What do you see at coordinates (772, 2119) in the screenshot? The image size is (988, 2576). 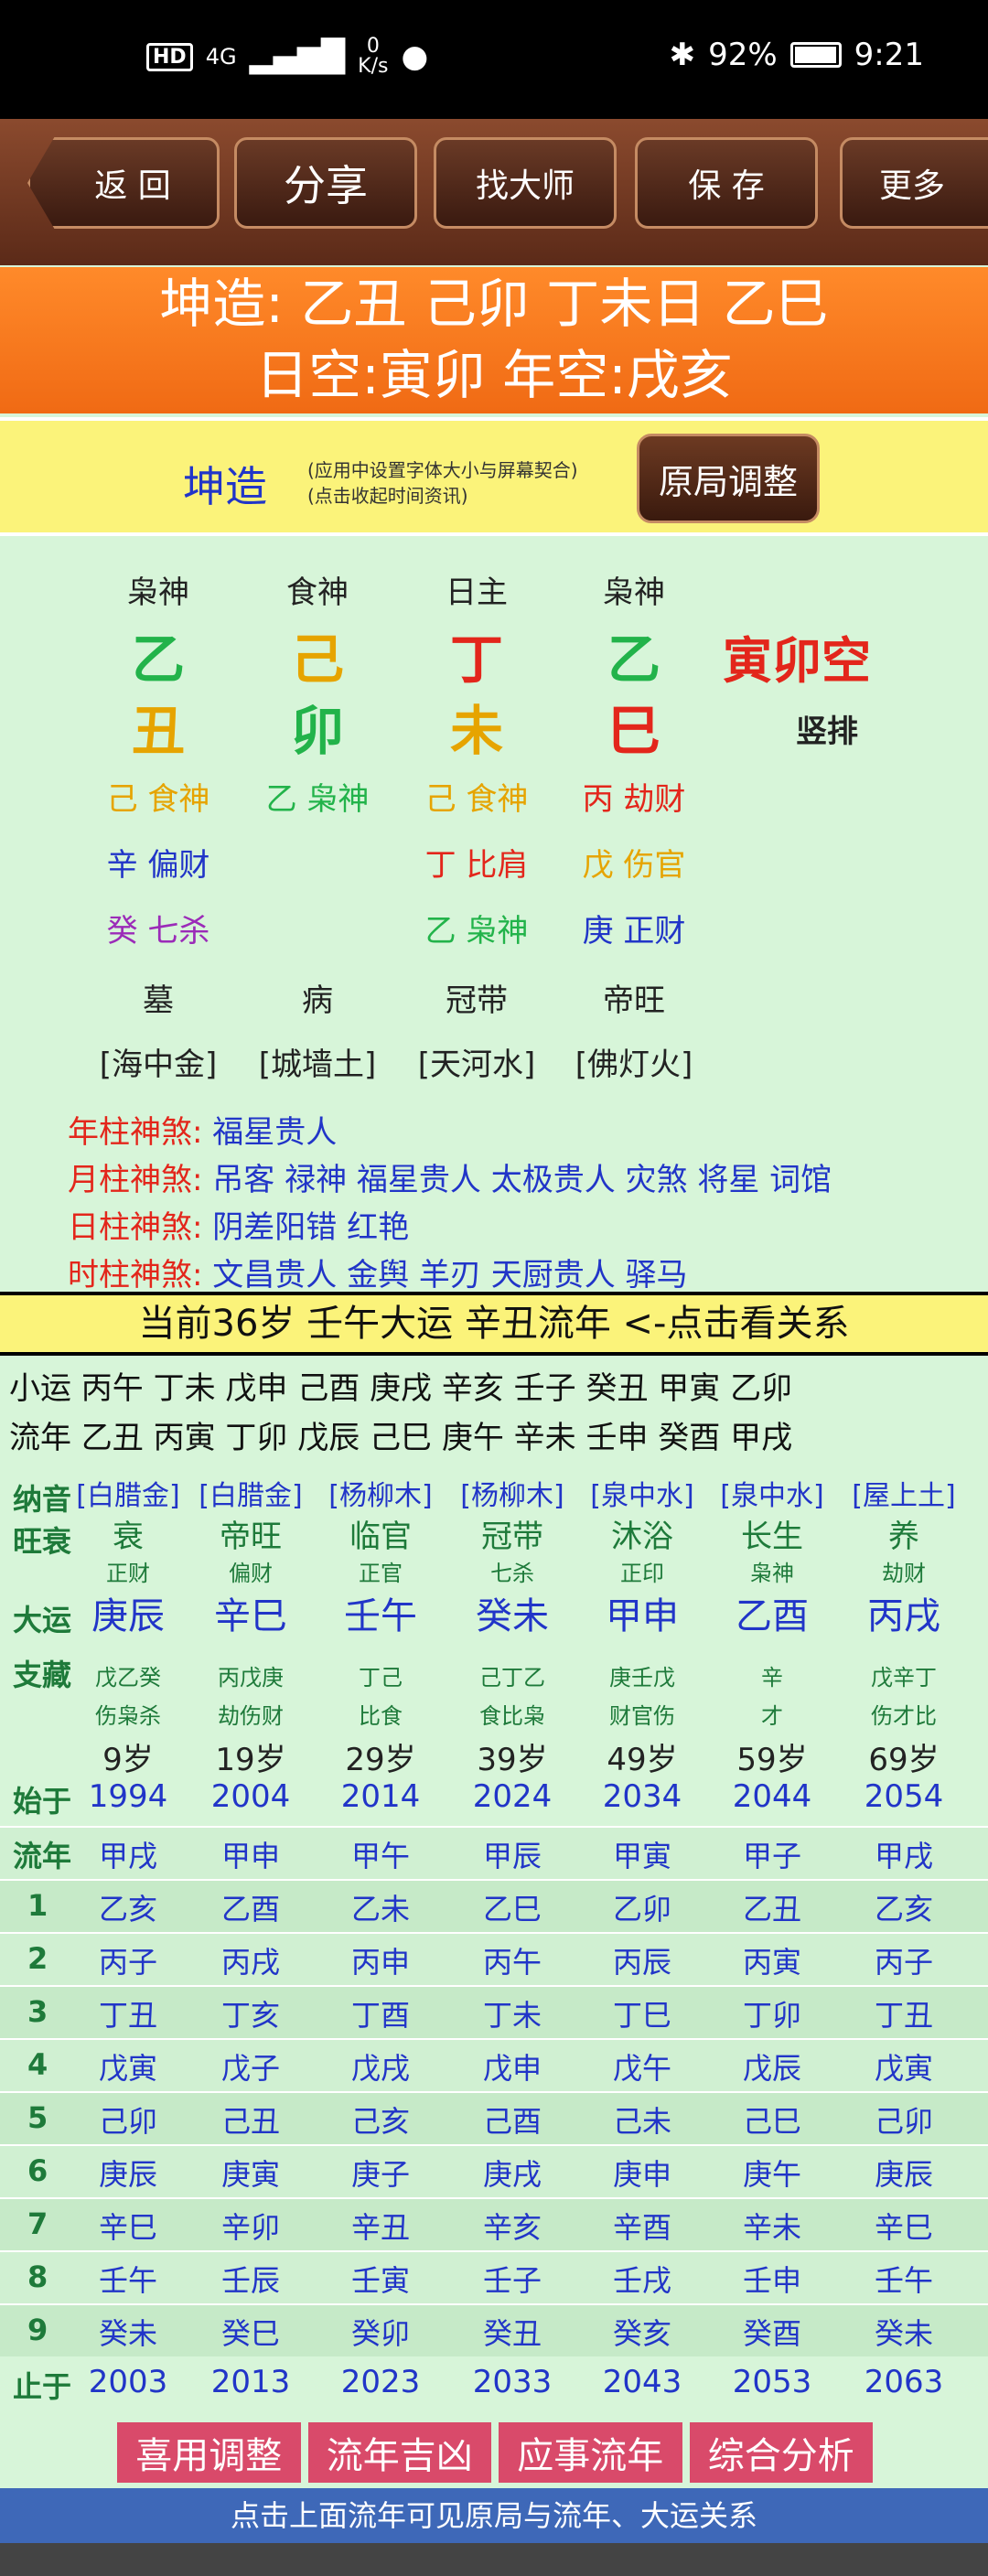 I see `liunian-cell: 己巳` at bounding box center [772, 2119].